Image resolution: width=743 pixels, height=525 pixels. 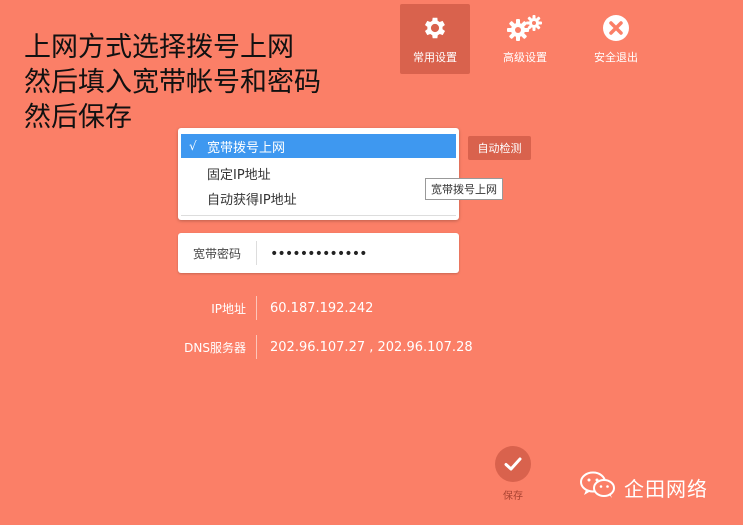 What do you see at coordinates (252, 200) in the screenshot?
I see `option-label: 自动获得IP地址` at bounding box center [252, 200].